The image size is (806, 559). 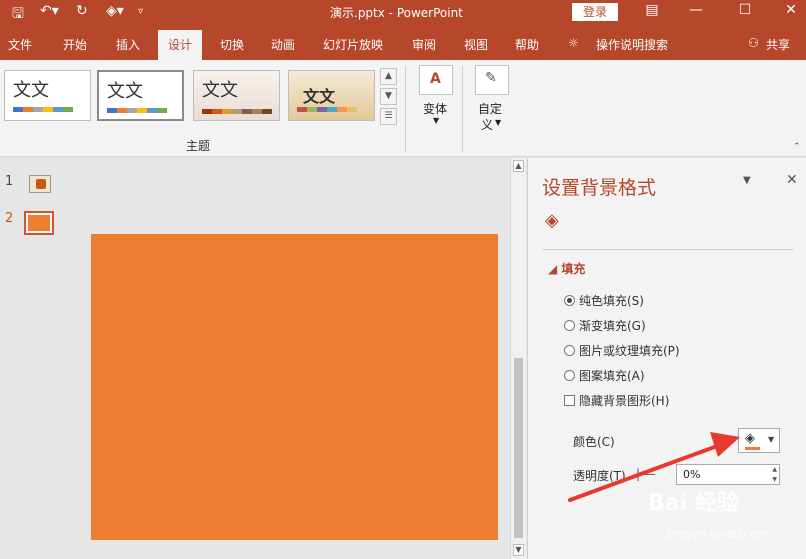 I want to click on present-icon: ◈▾, so click(x=115, y=11).